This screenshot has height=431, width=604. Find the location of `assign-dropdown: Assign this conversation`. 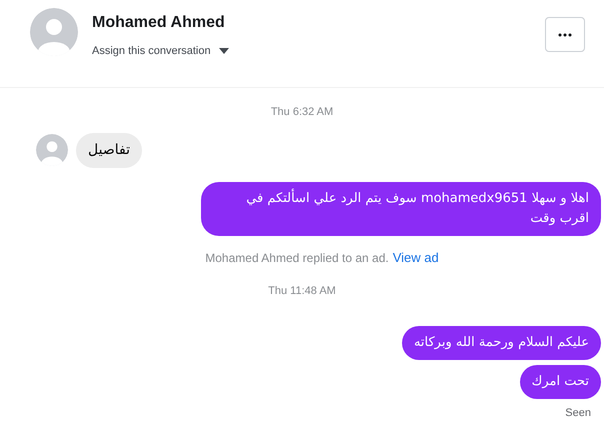

assign-dropdown: Assign this conversation is located at coordinates (160, 51).